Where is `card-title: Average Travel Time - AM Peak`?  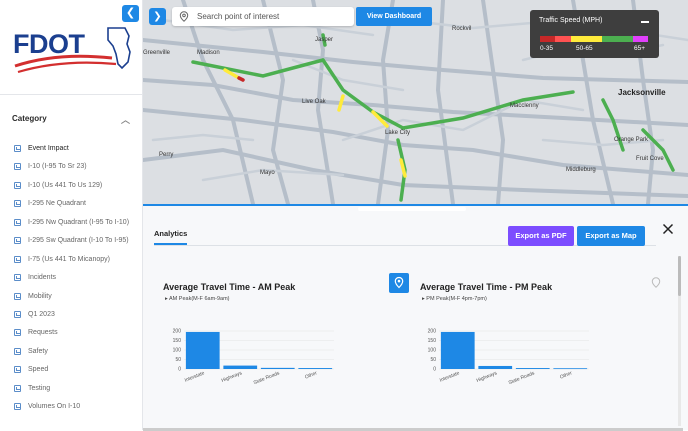 card-title: Average Travel Time - AM Peak is located at coordinates (229, 287).